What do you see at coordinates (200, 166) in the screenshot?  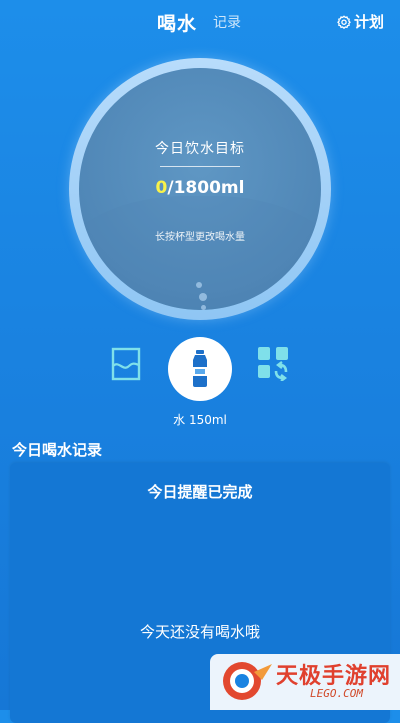 I see `goal-divider` at bounding box center [200, 166].